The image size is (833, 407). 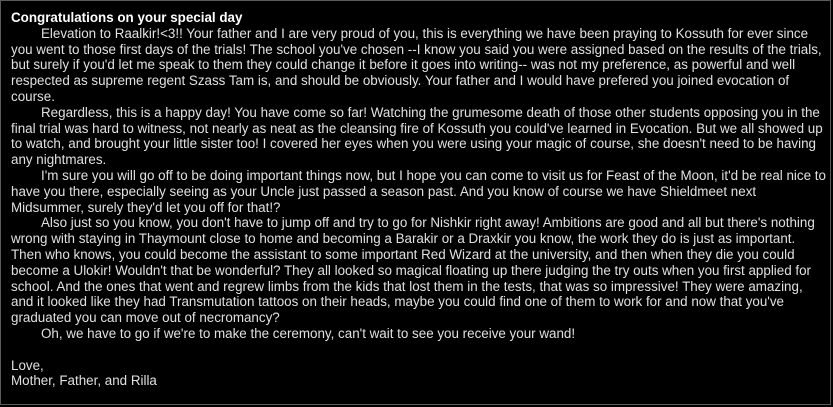 I want to click on letter-title: Congratulations on your special day, so click(x=127, y=17).